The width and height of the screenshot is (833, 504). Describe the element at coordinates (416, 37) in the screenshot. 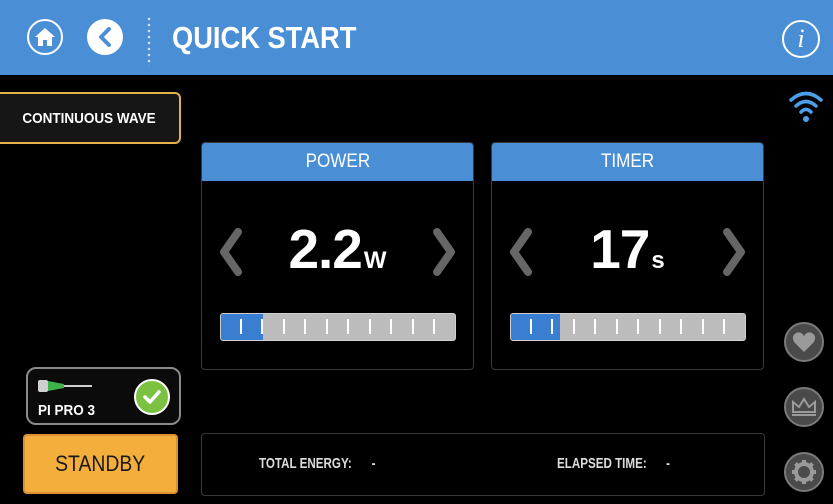

I see `header-bar: QUICK START i` at that location.